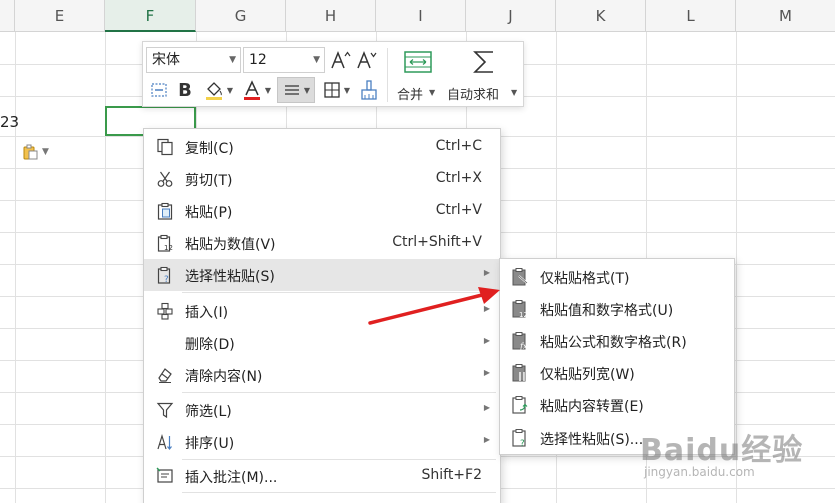 Image resolution: width=835 pixels, height=503 pixels. What do you see at coordinates (165, 147) in the screenshot?
I see `copy-icon` at bounding box center [165, 147].